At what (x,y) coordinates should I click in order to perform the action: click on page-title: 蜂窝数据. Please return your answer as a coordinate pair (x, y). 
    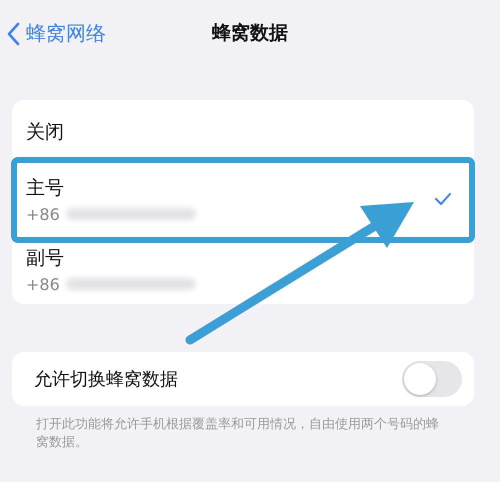
    Looking at the image, I should click on (250, 33).